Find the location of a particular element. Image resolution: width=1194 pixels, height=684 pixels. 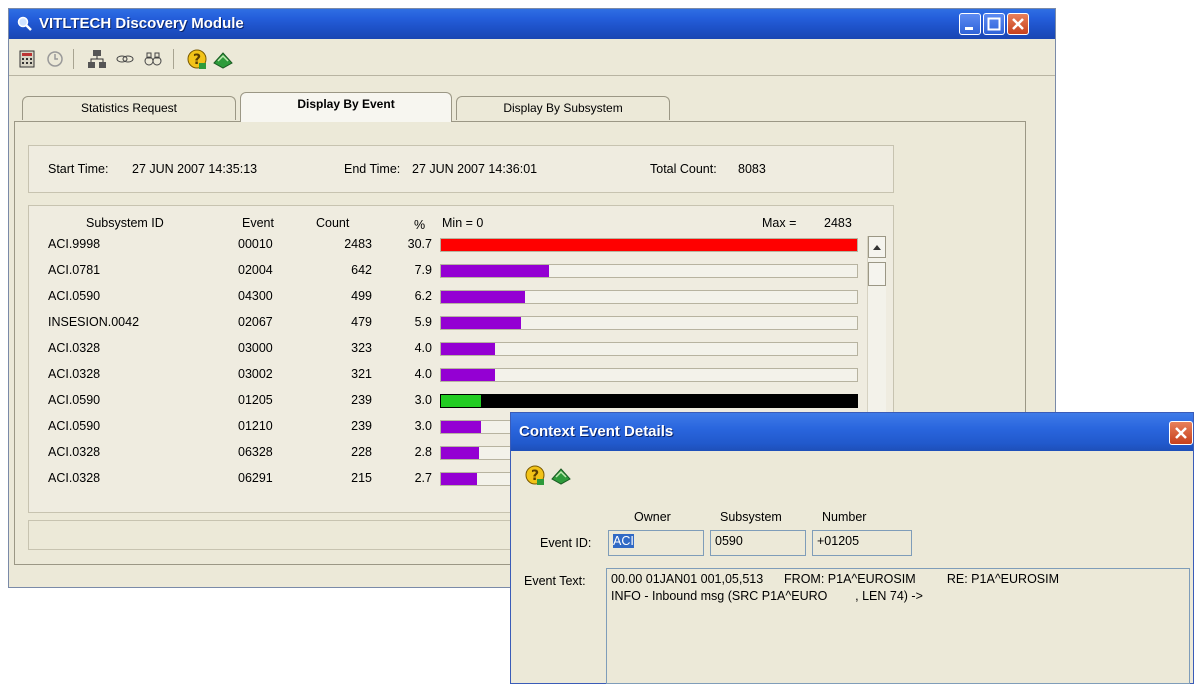

count-cell: 228 is located at coordinates (361, 452).